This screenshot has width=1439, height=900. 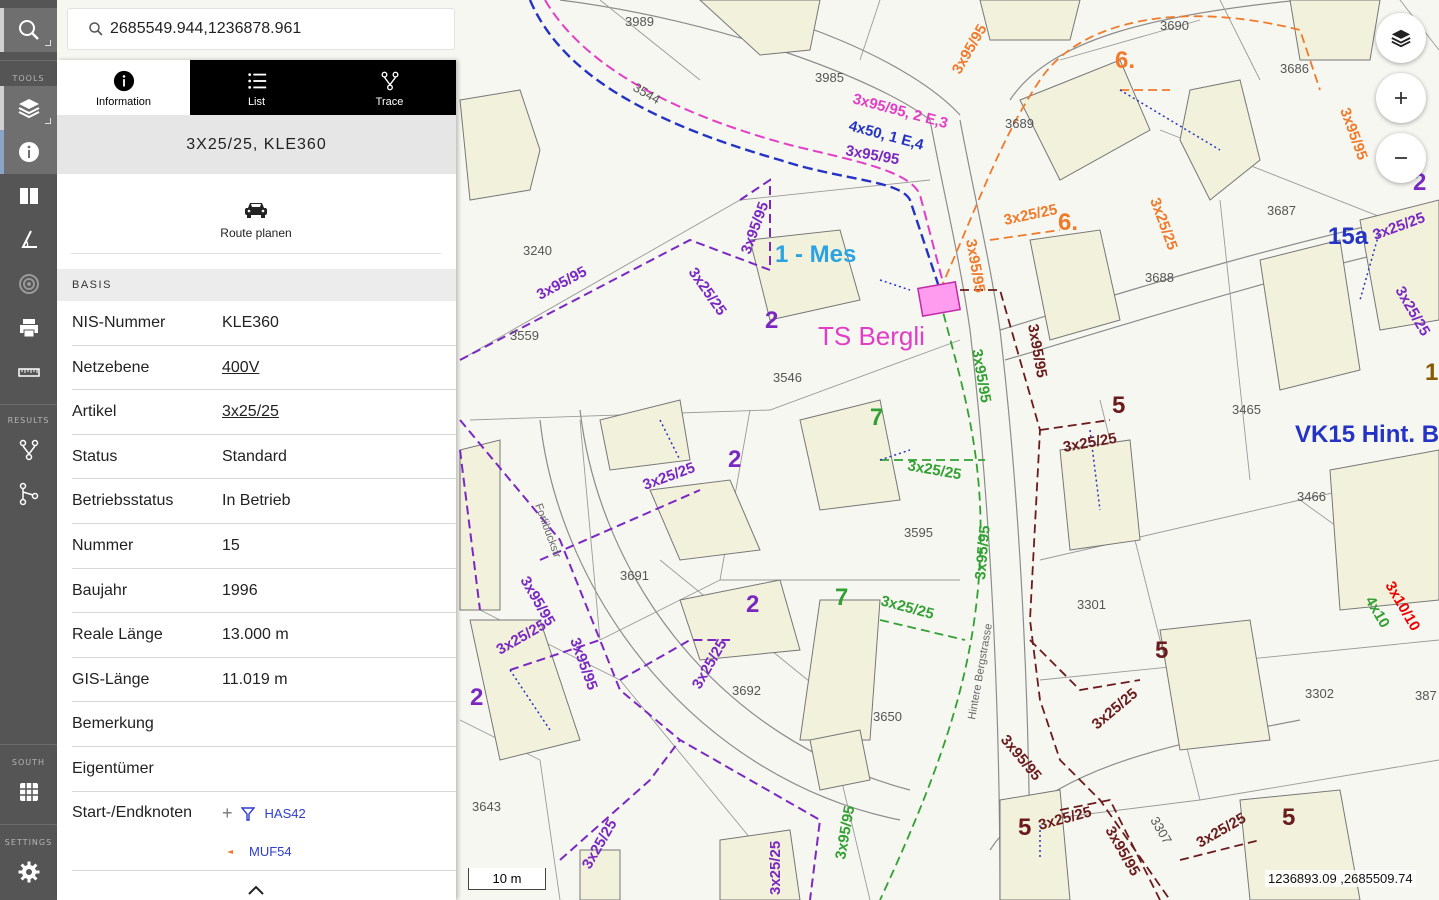 I want to click on parcel-label: 387, so click(x=1426, y=695).